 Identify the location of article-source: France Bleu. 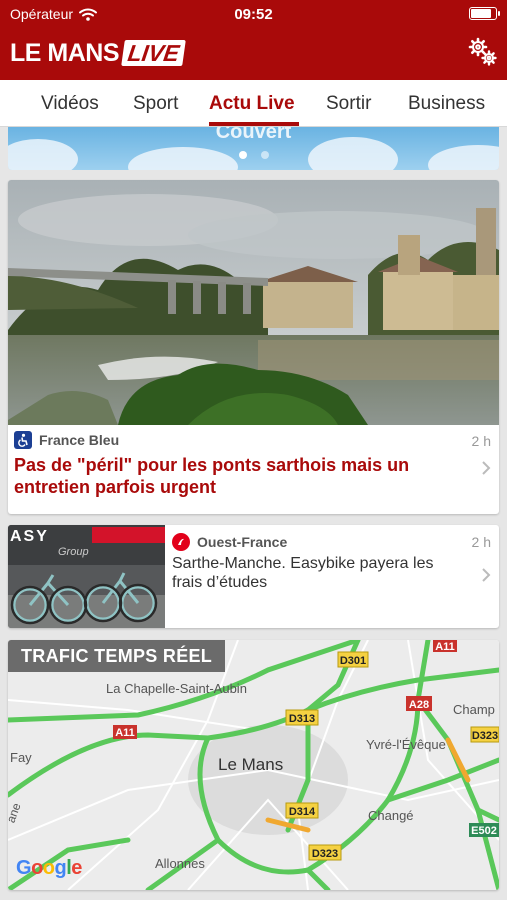
(66, 440).